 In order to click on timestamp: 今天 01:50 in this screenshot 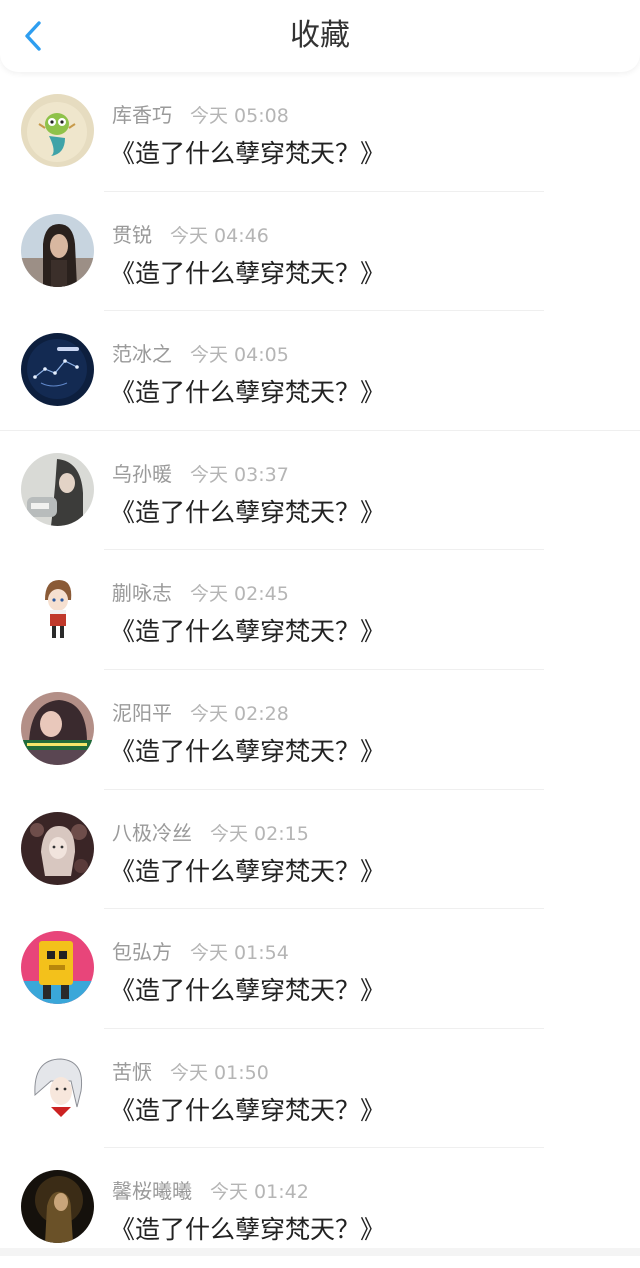, I will do `click(219, 1072)`.